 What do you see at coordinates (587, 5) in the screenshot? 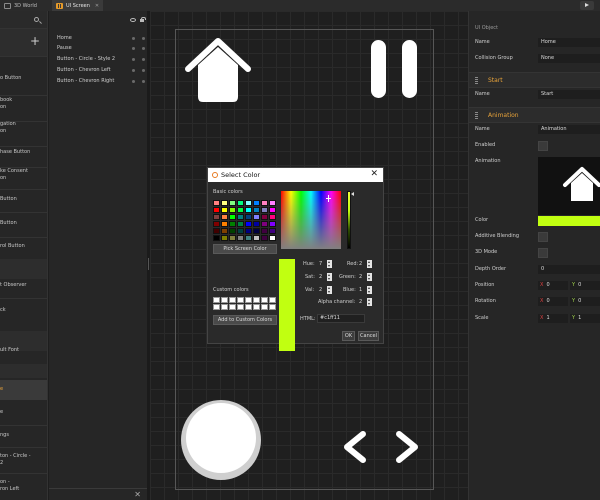
I see `play-button` at bounding box center [587, 5].